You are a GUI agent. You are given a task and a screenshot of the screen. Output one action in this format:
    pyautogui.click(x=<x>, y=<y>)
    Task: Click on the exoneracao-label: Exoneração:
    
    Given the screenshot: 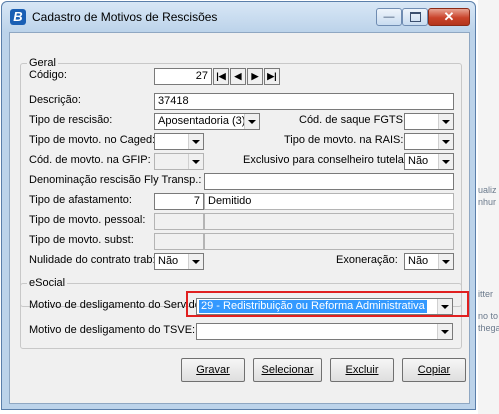 What is the action you would take?
    pyautogui.click(x=367, y=260)
    